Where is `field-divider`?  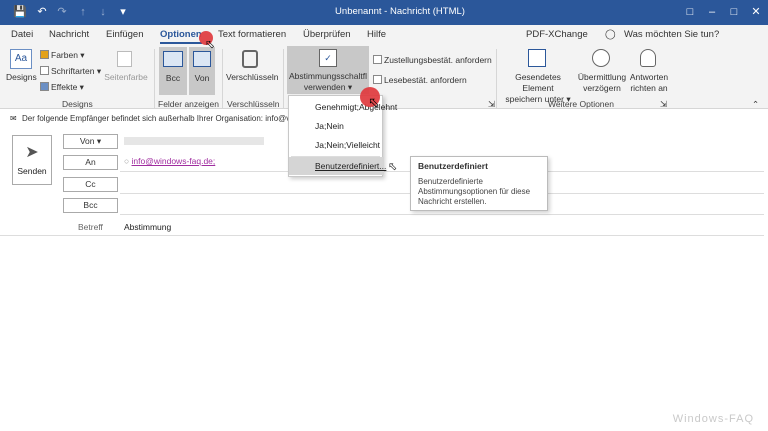 field-divider is located at coordinates (442, 214).